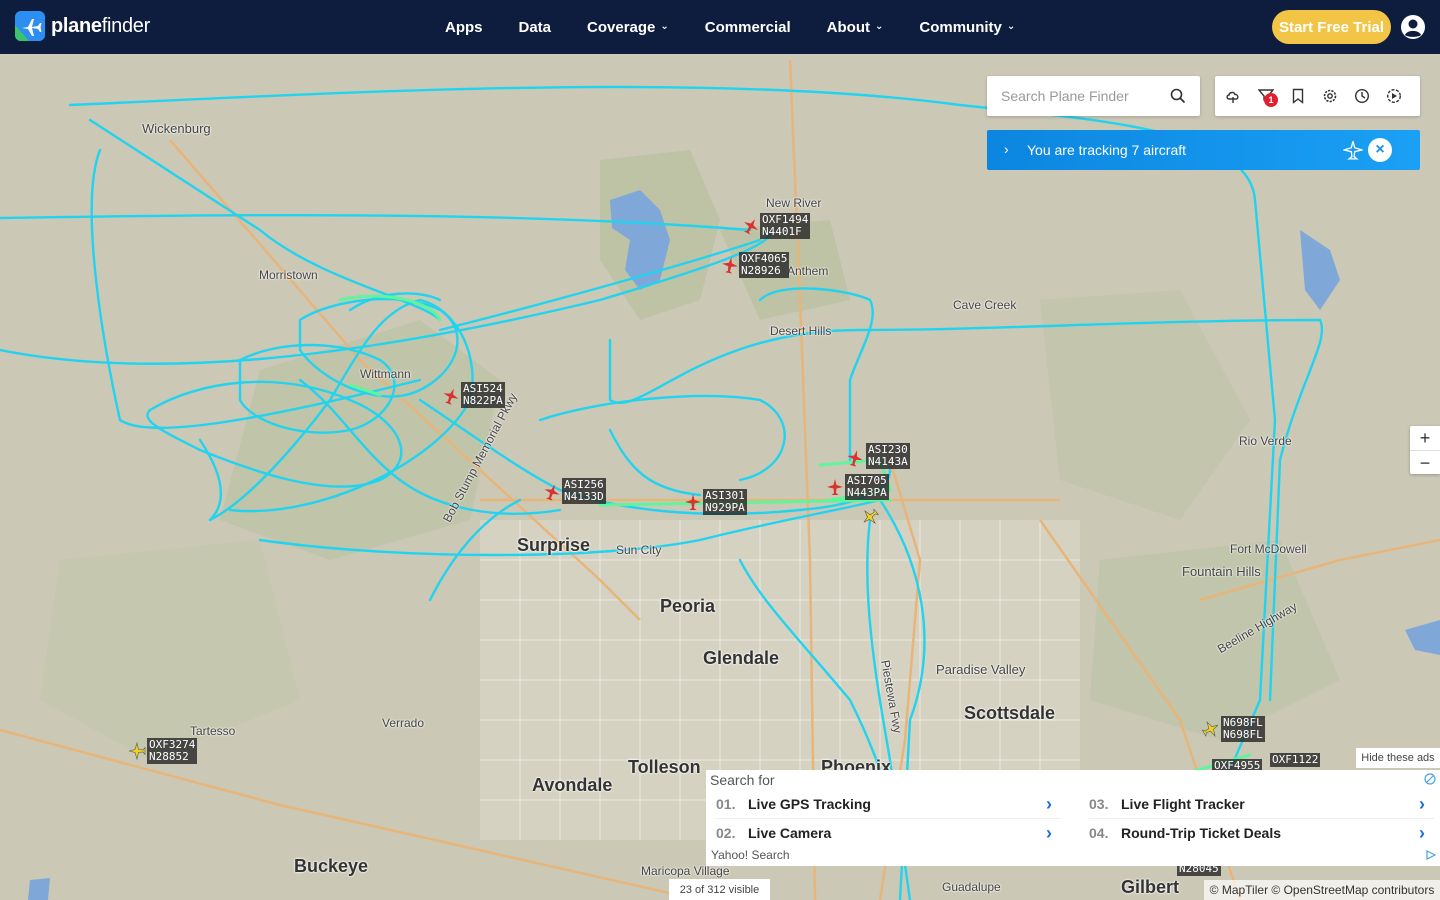 The width and height of the screenshot is (1440, 900). Describe the element at coordinates (1203, 150) in the screenshot. I see `tracking-banner: › You are tracking 7 aircraft ×` at that location.